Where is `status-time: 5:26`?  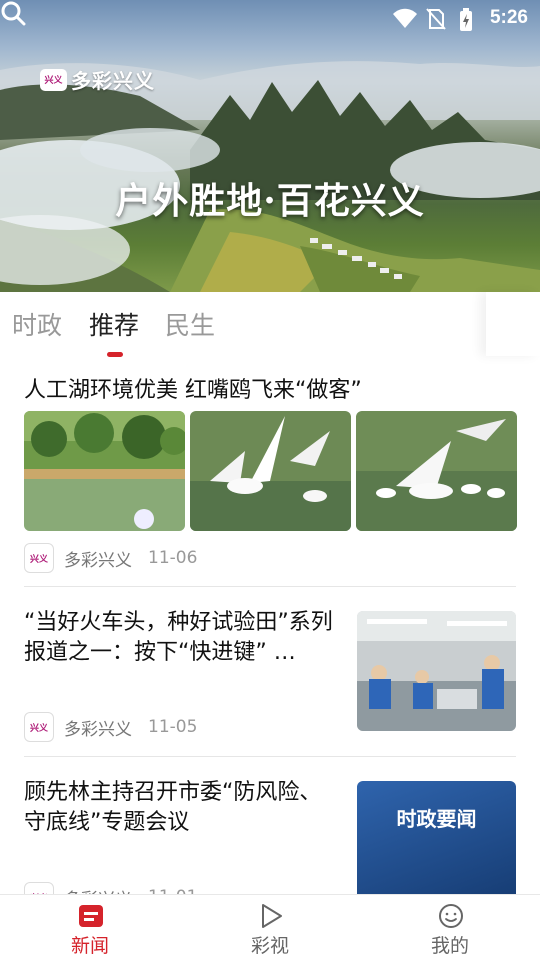 status-time: 5:26 is located at coordinates (508, 17).